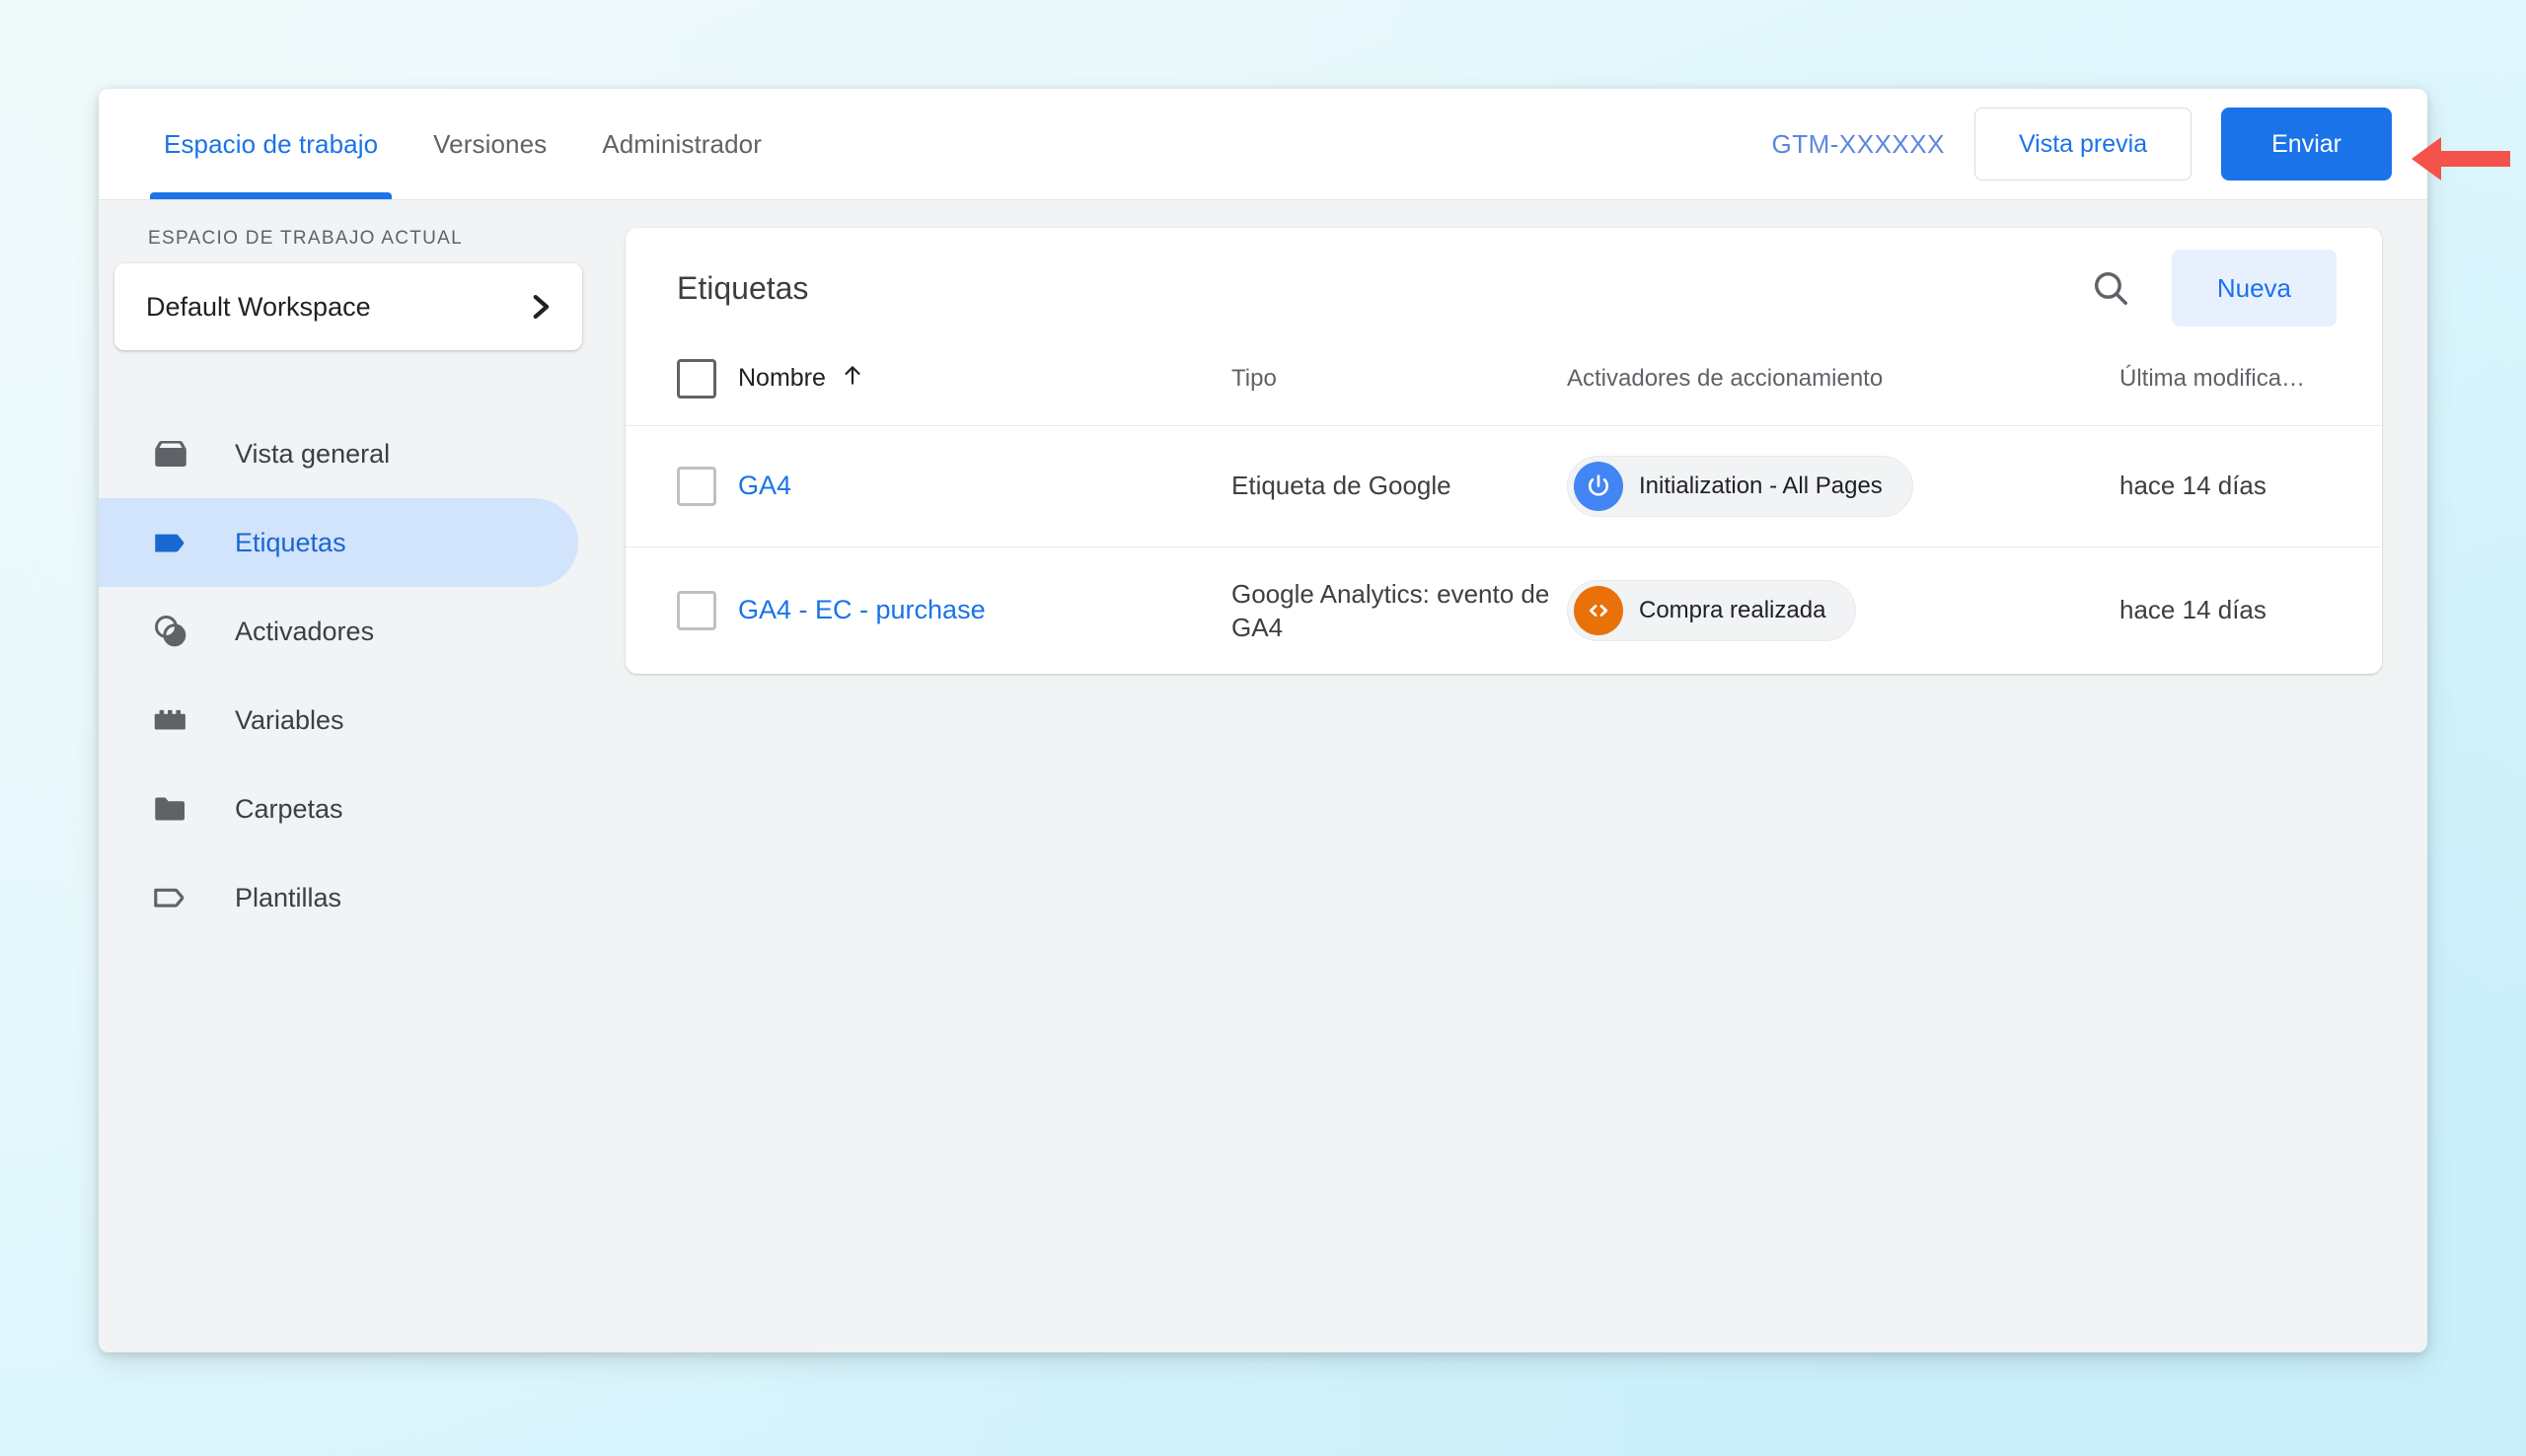 Image resolution: width=2526 pixels, height=1456 pixels. I want to click on chevron-right-icon, so click(540, 307).